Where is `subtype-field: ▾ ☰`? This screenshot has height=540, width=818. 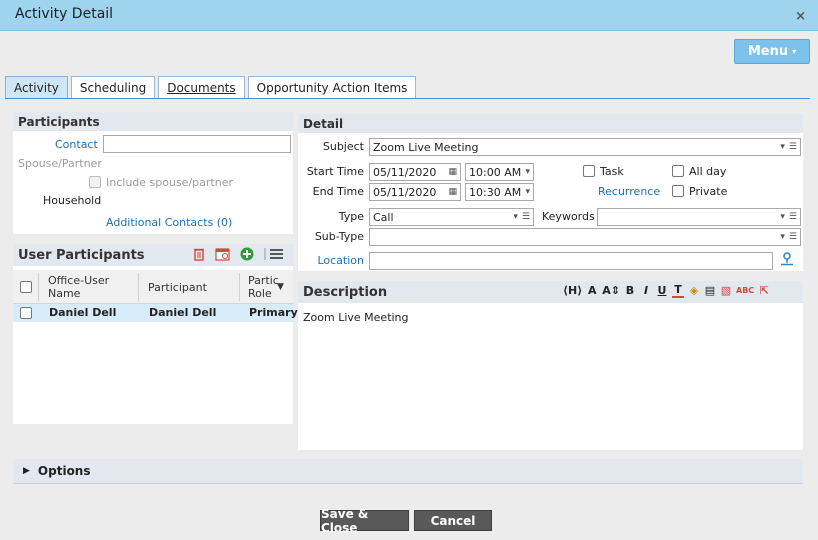 subtype-field: ▾ ☰ is located at coordinates (585, 237).